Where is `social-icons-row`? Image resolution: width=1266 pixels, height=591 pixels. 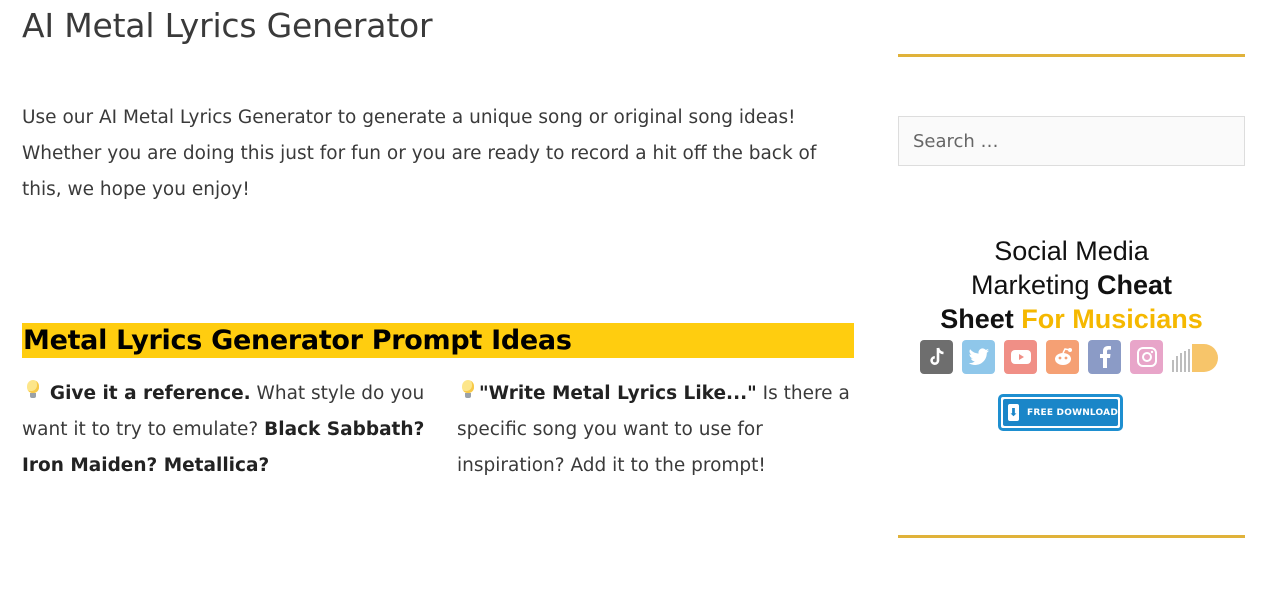 social-icons-row is located at coordinates (1072, 358).